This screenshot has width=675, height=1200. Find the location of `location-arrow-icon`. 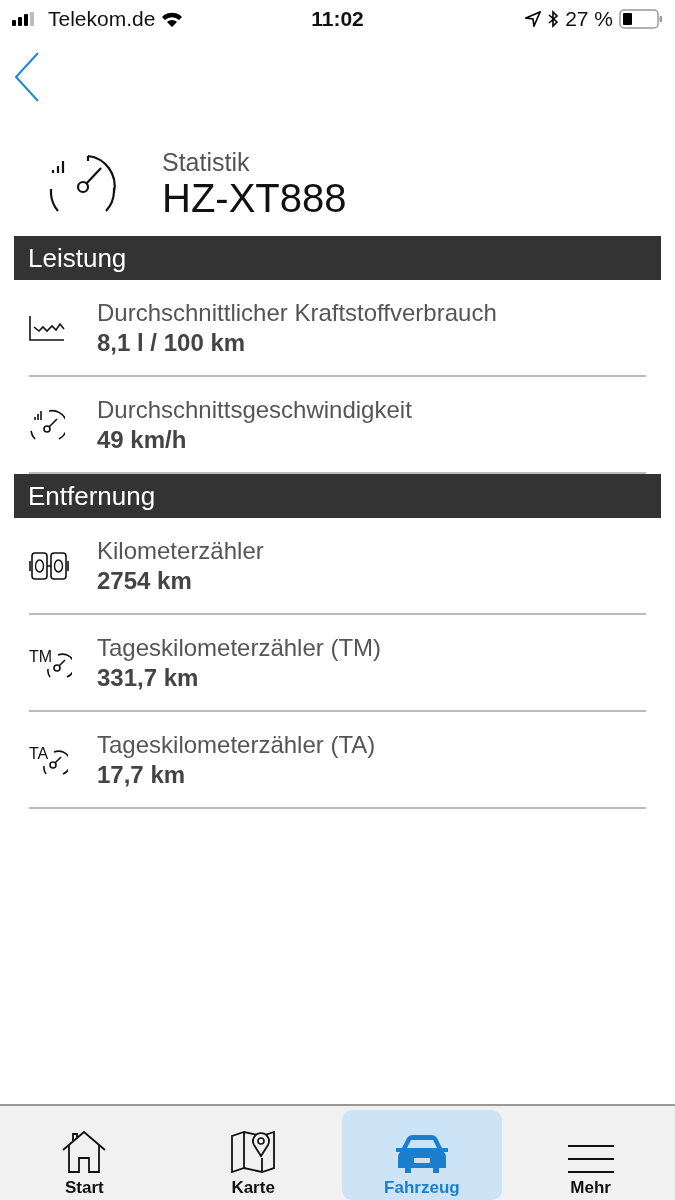

location-arrow-icon is located at coordinates (533, 18).